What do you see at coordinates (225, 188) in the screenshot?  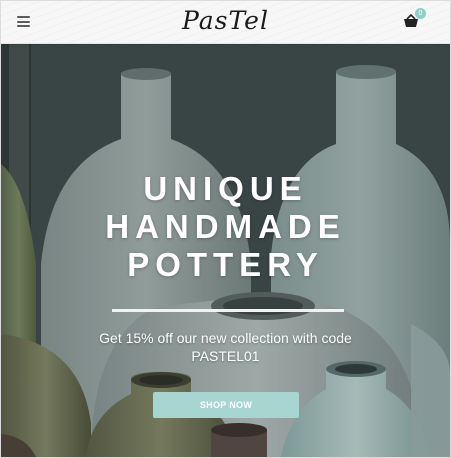 I see `hero-title-line: UNIQUE` at bounding box center [225, 188].